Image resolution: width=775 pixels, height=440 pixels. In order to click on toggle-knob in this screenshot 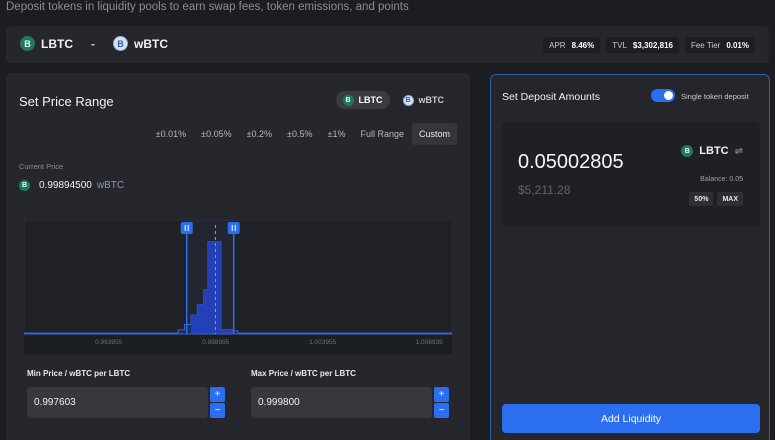, I will do `click(668, 95)`.